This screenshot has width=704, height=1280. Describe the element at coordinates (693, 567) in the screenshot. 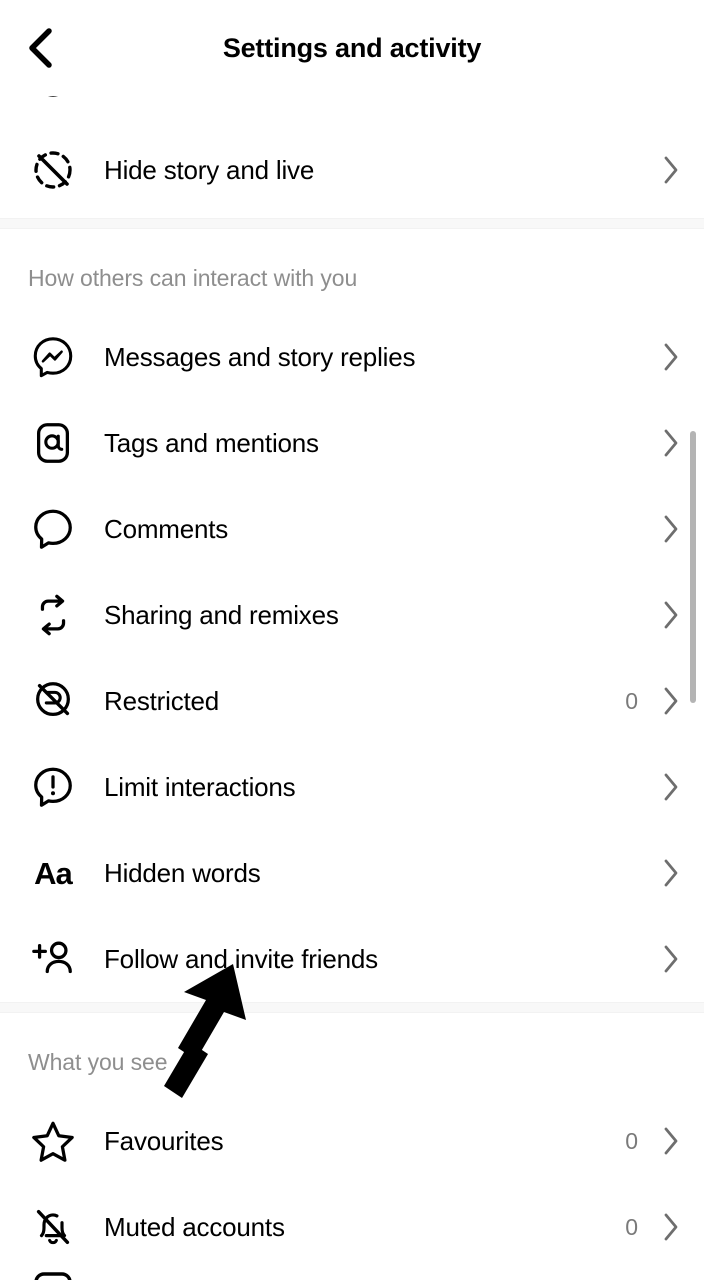

I see `scrollbar-thumb` at that location.